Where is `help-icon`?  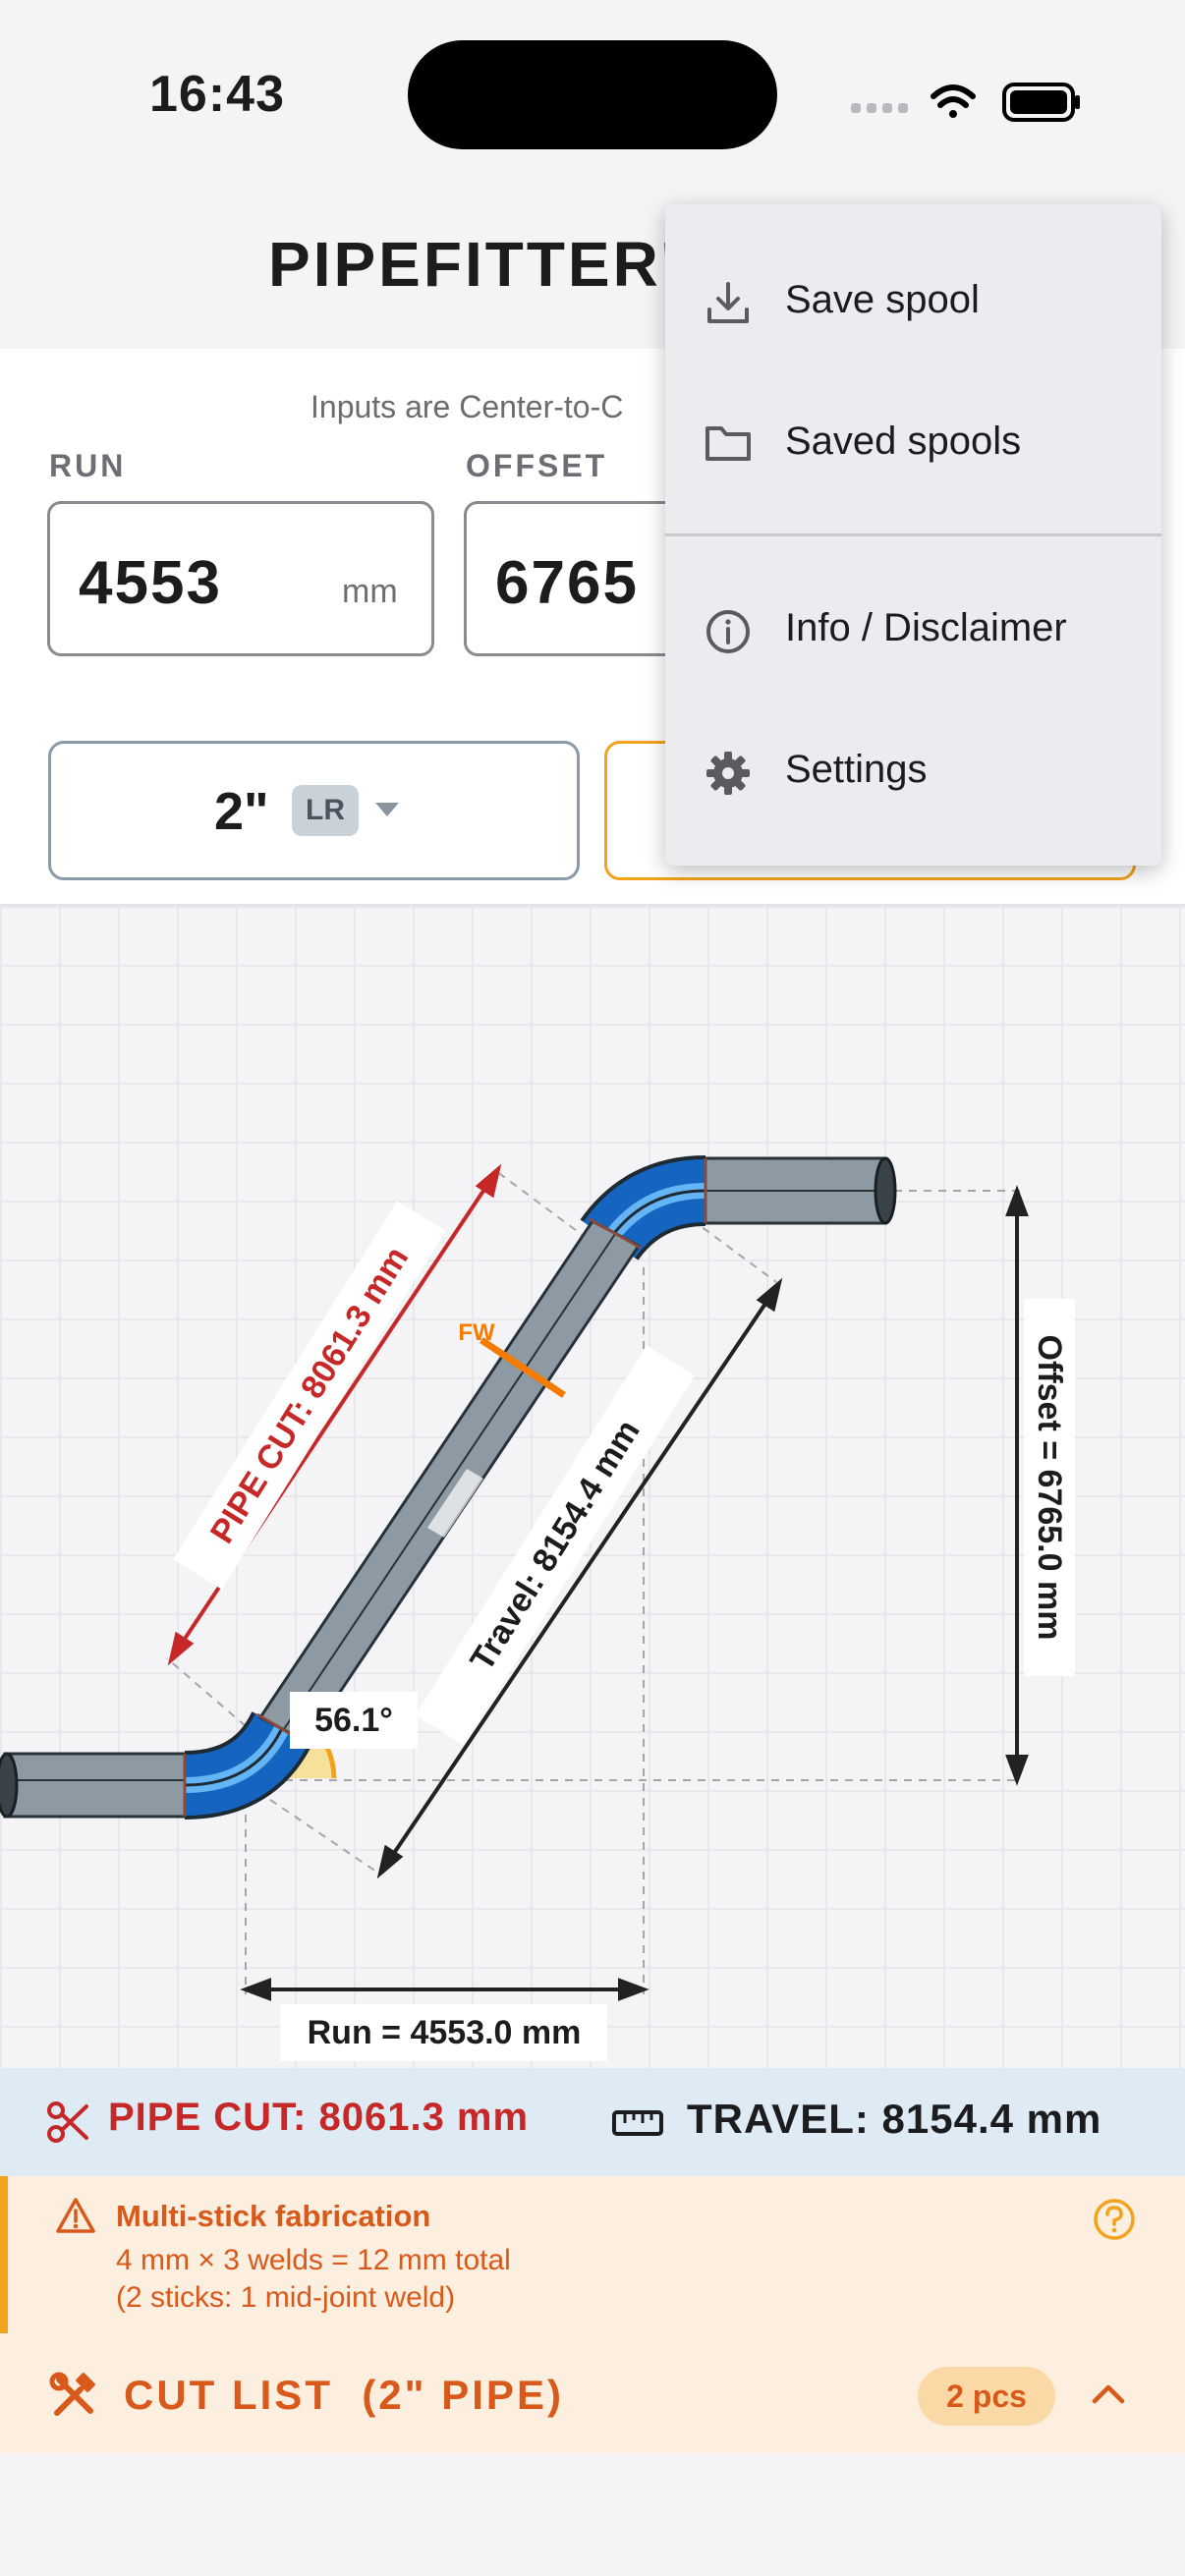
help-icon is located at coordinates (1115, 2219).